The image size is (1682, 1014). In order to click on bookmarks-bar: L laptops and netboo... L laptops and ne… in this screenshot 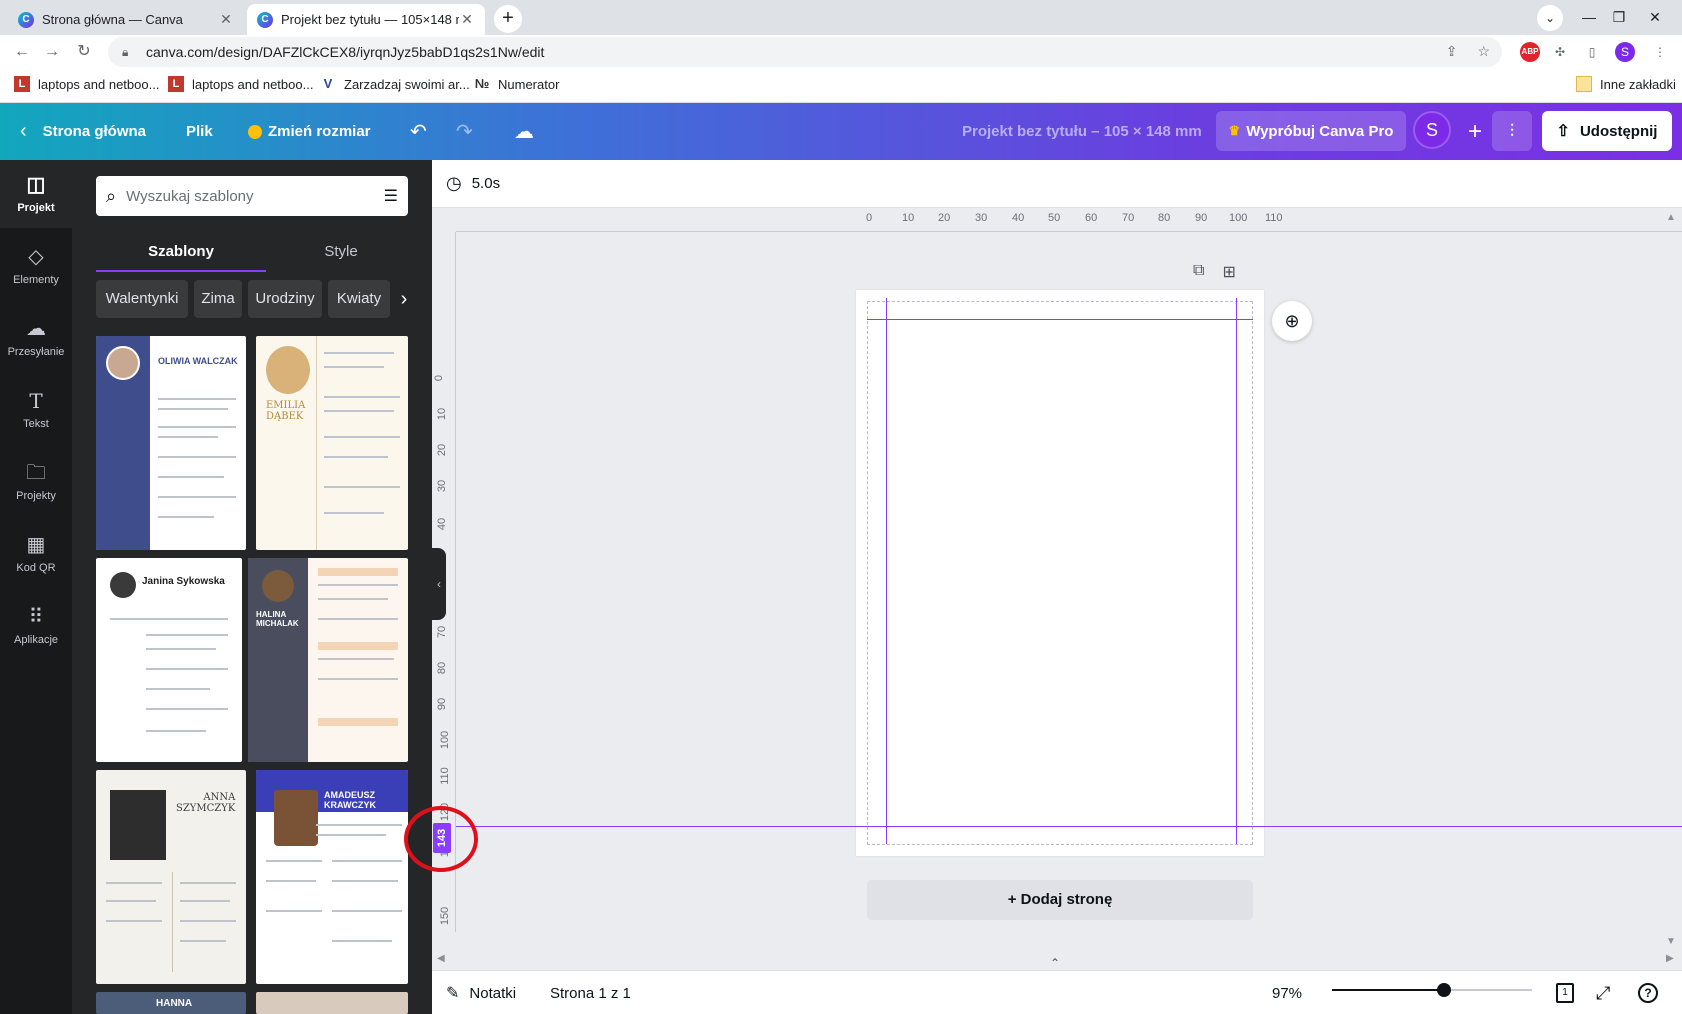, I will do `click(841, 86)`.